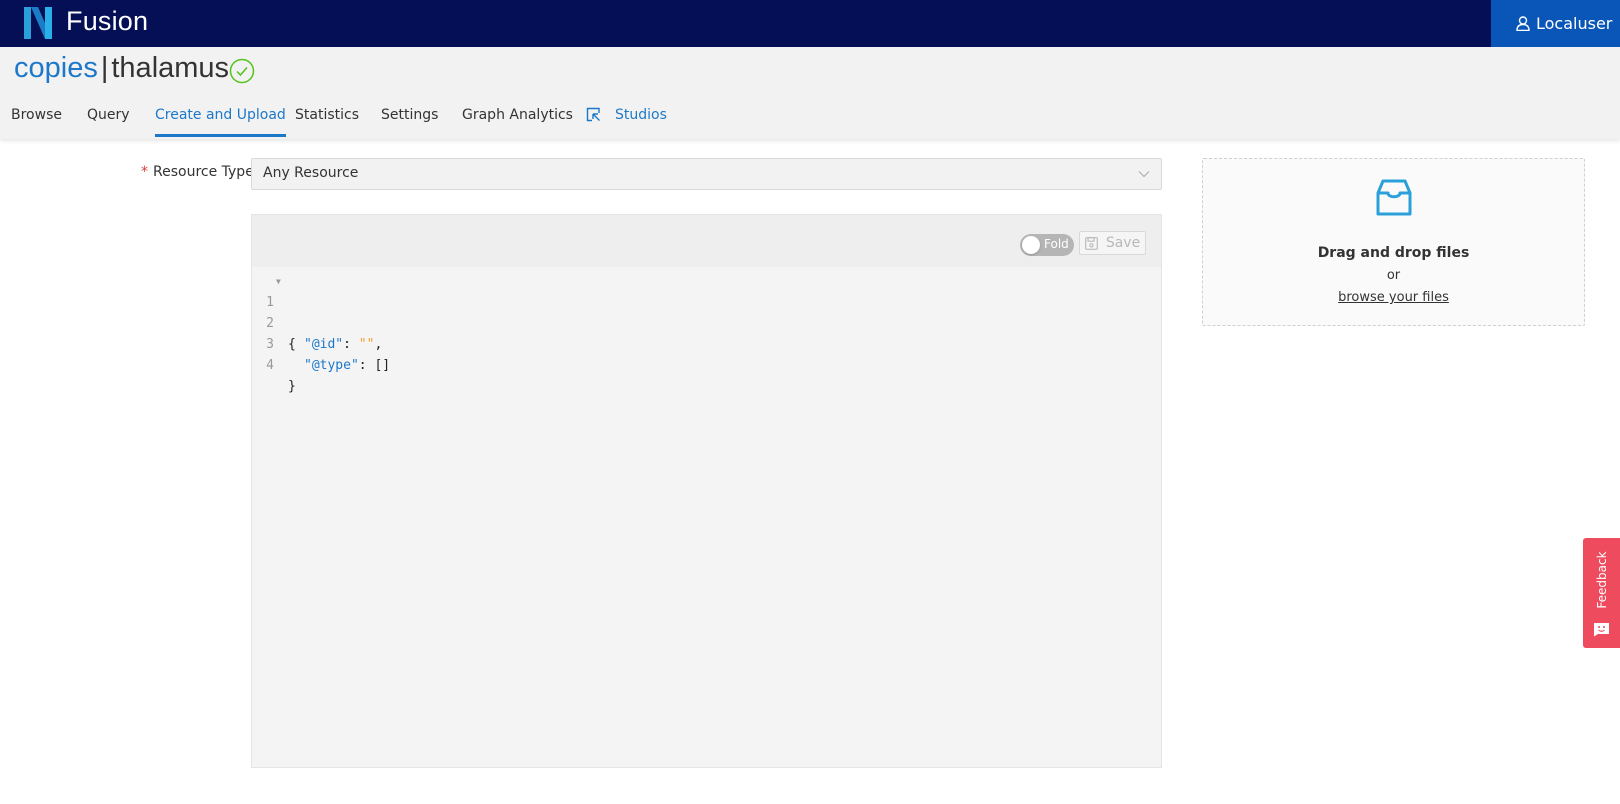 The height and width of the screenshot is (804, 1620). What do you see at coordinates (292, 386) in the screenshot?
I see `code-text: }` at bounding box center [292, 386].